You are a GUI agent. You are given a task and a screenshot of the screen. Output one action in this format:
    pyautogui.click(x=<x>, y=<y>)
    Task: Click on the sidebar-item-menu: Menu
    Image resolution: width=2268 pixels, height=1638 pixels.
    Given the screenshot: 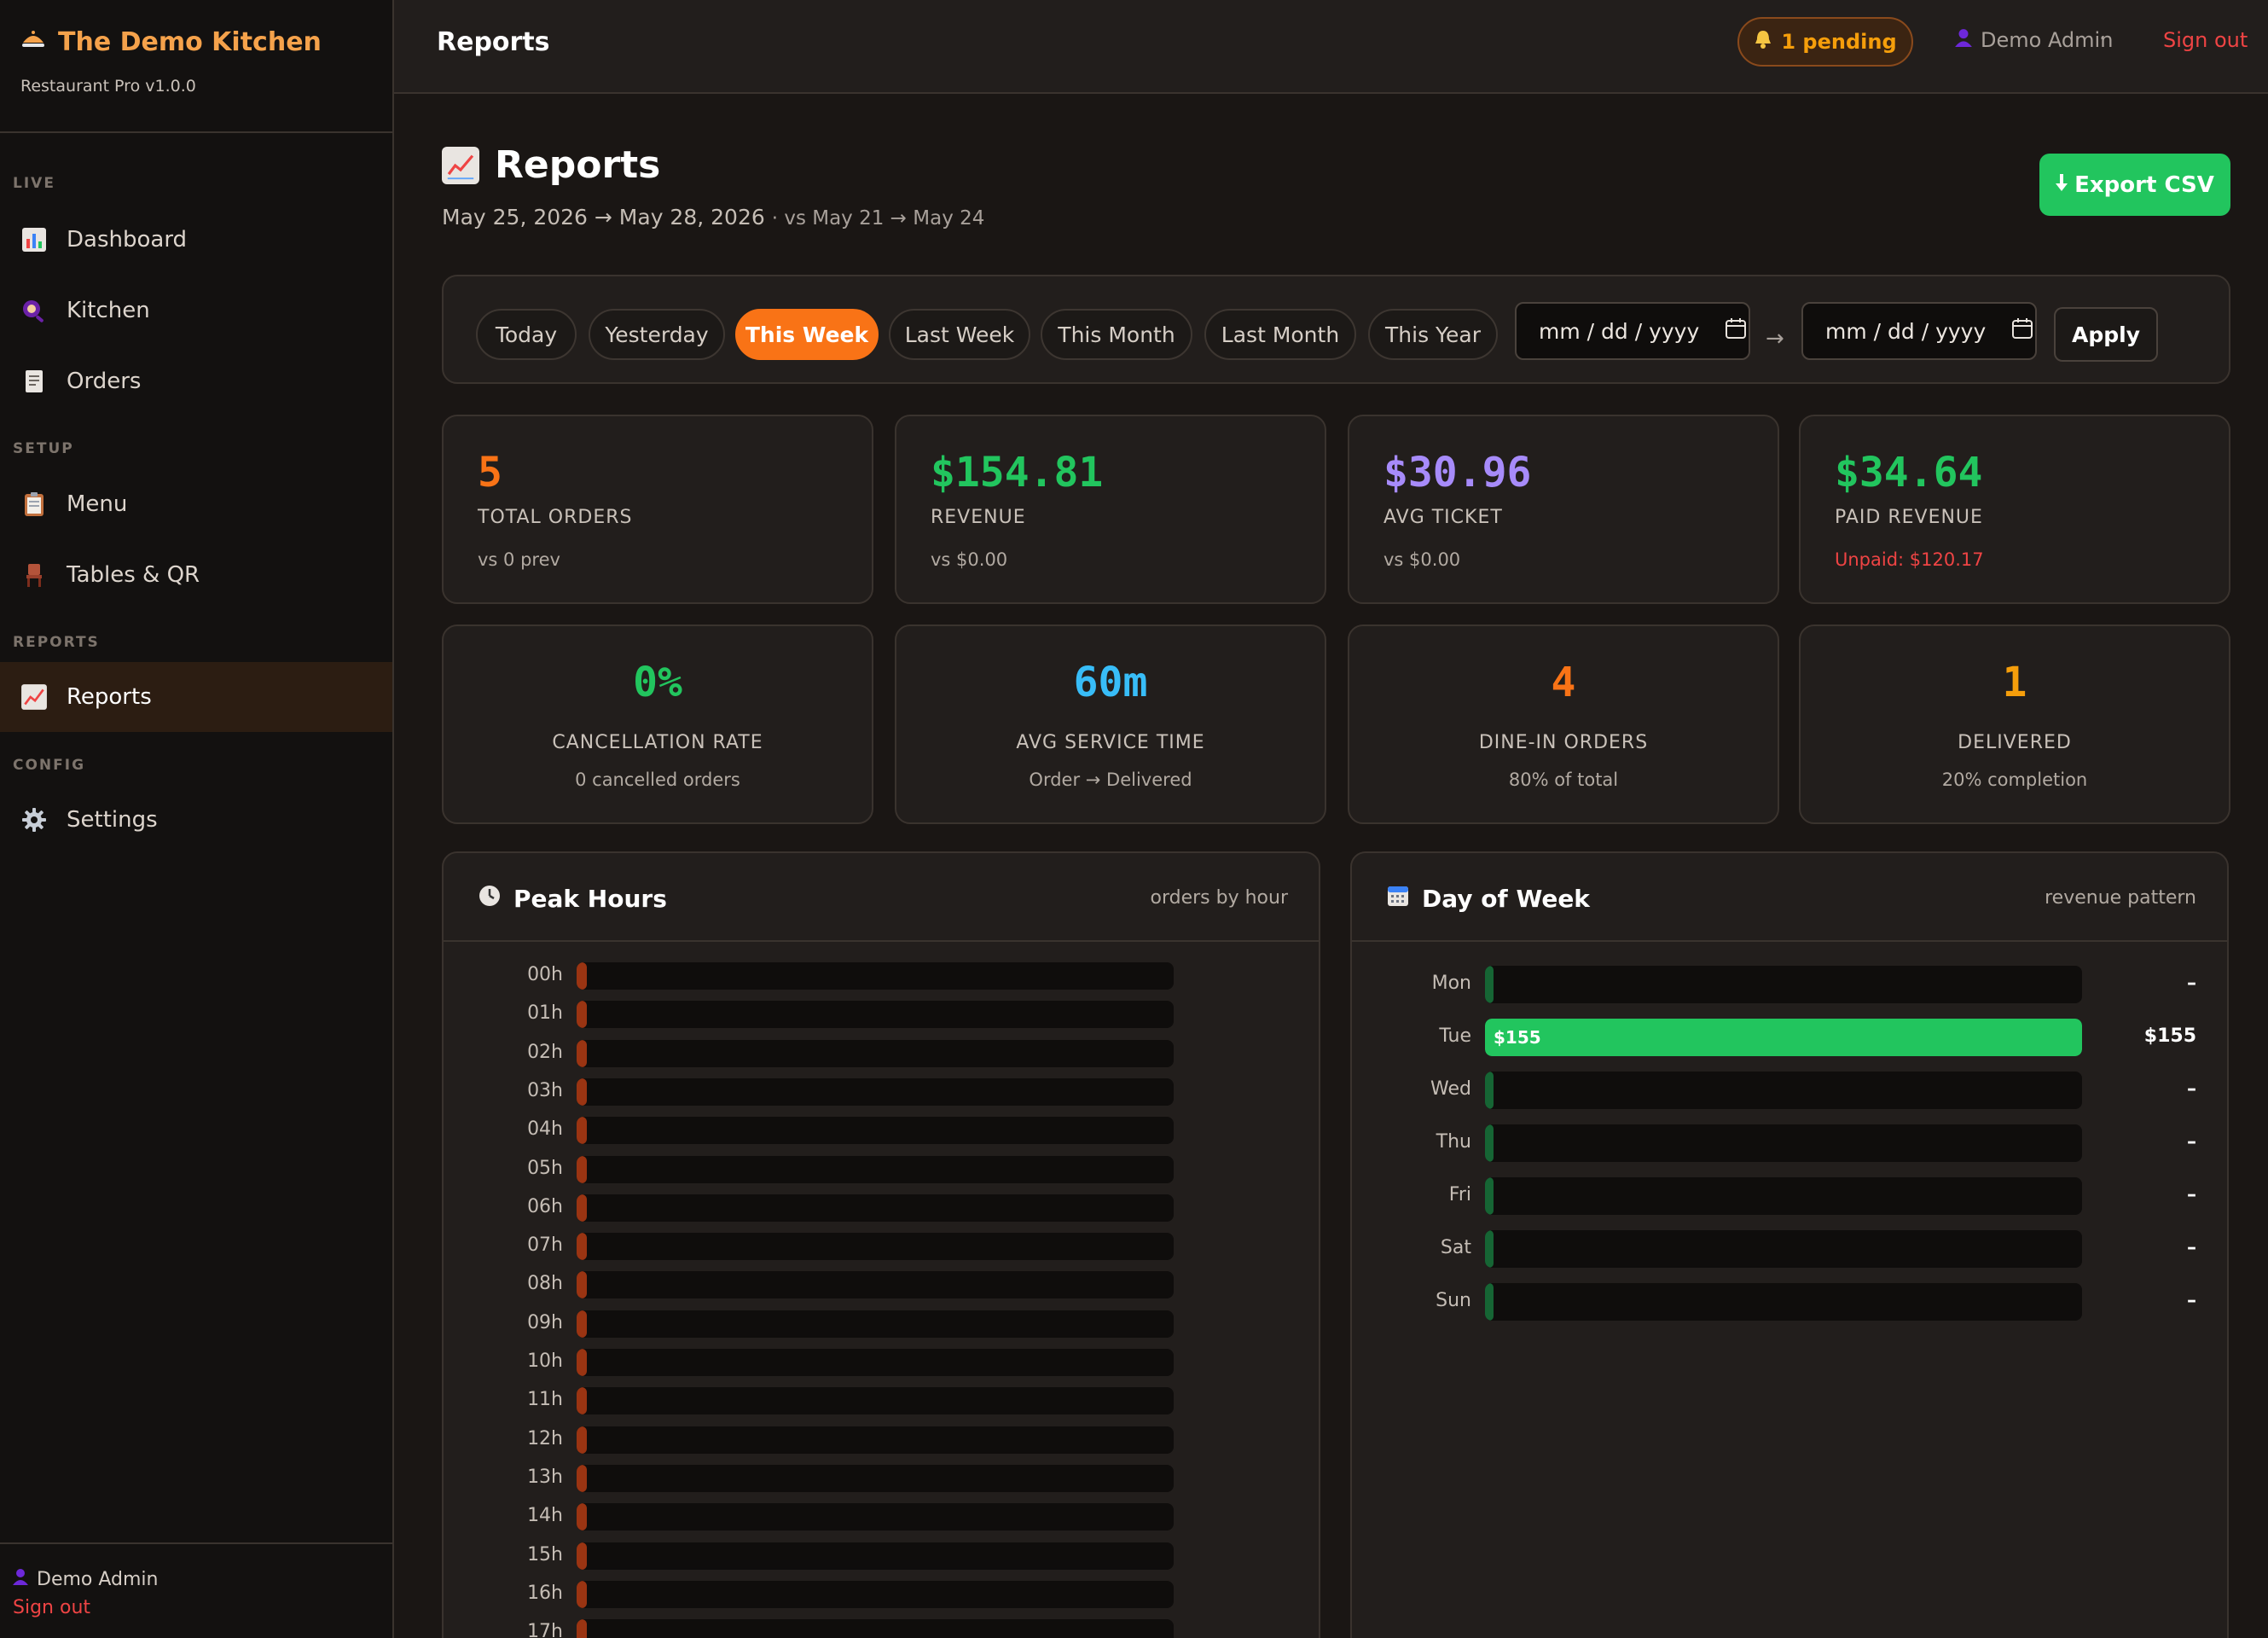 What is the action you would take?
    pyautogui.click(x=196, y=504)
    